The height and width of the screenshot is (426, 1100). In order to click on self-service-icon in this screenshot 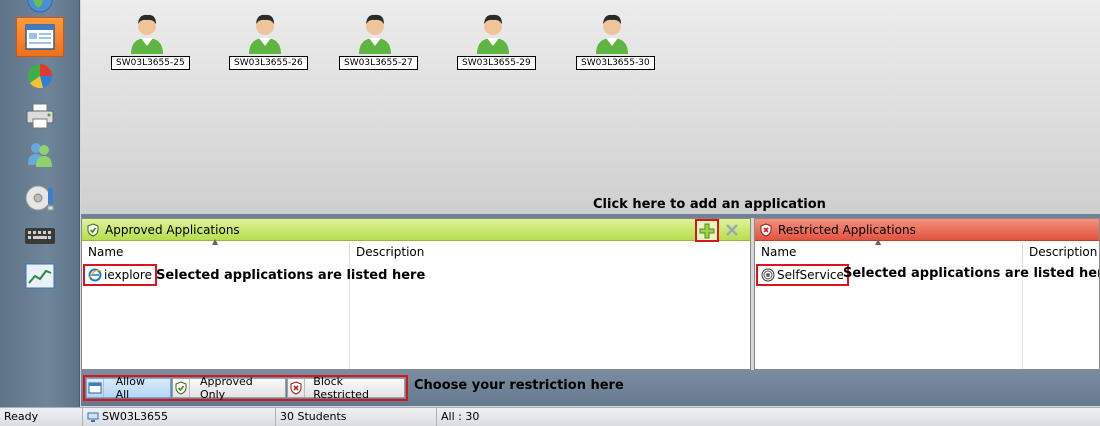, I will do `click(768, 275)`.